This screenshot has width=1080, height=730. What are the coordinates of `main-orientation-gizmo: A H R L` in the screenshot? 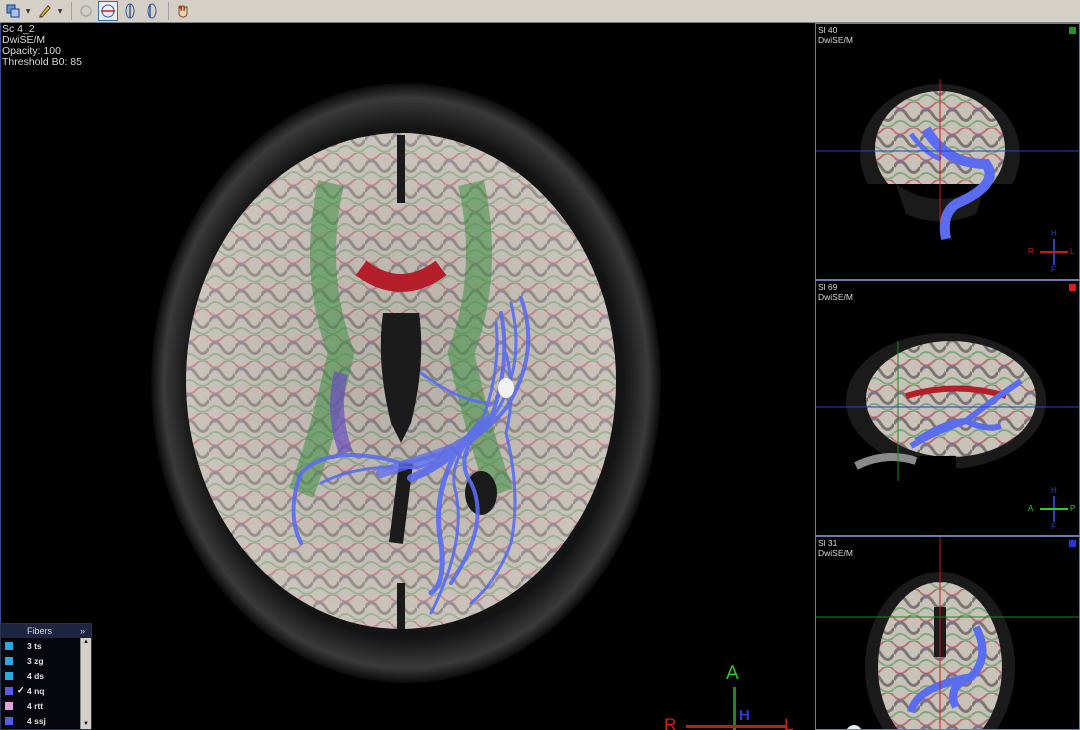 It's located at (726, 696).